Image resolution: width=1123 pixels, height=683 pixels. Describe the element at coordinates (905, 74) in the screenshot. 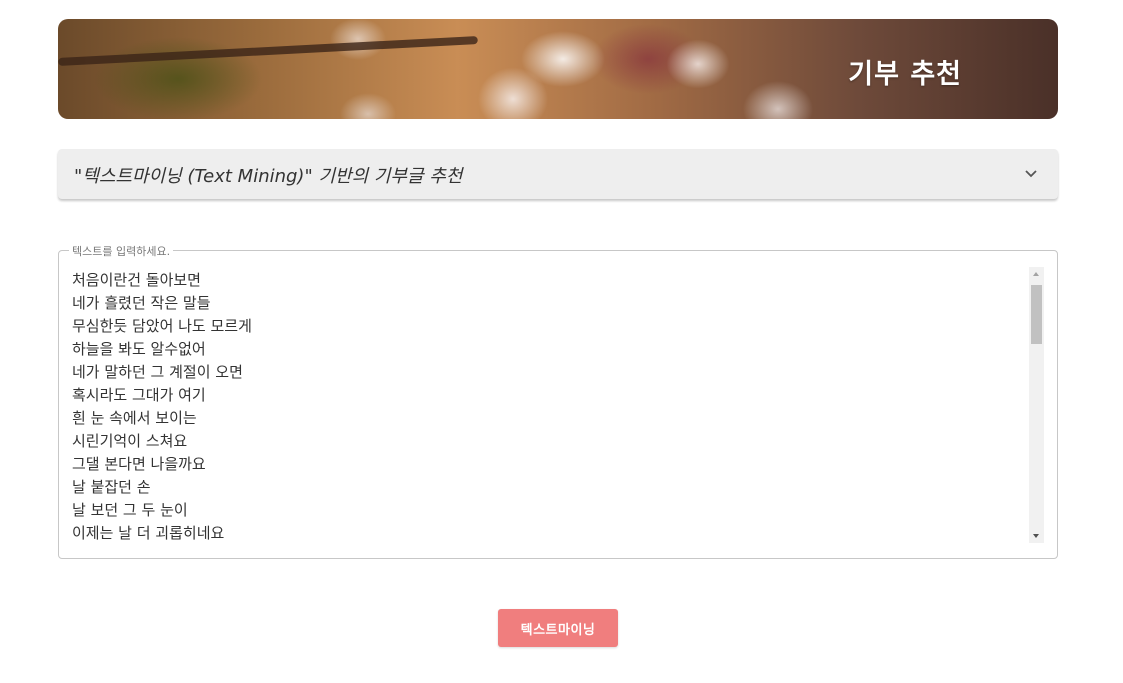

I see `page-title: 기부 추천` at that location.